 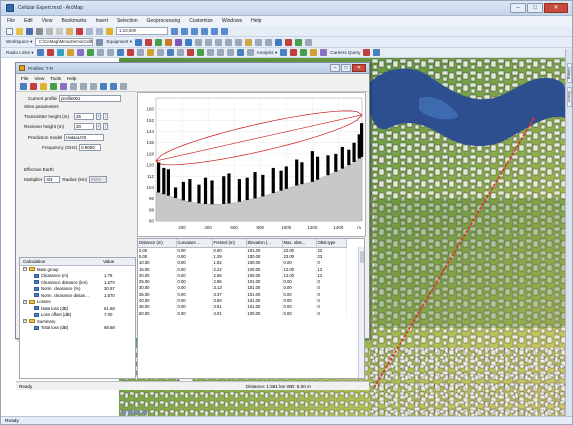 What do you see at coordinates (28, 21) in the screenshot?
I see `menu-edit: Edit` at bounding box center [28, 21].